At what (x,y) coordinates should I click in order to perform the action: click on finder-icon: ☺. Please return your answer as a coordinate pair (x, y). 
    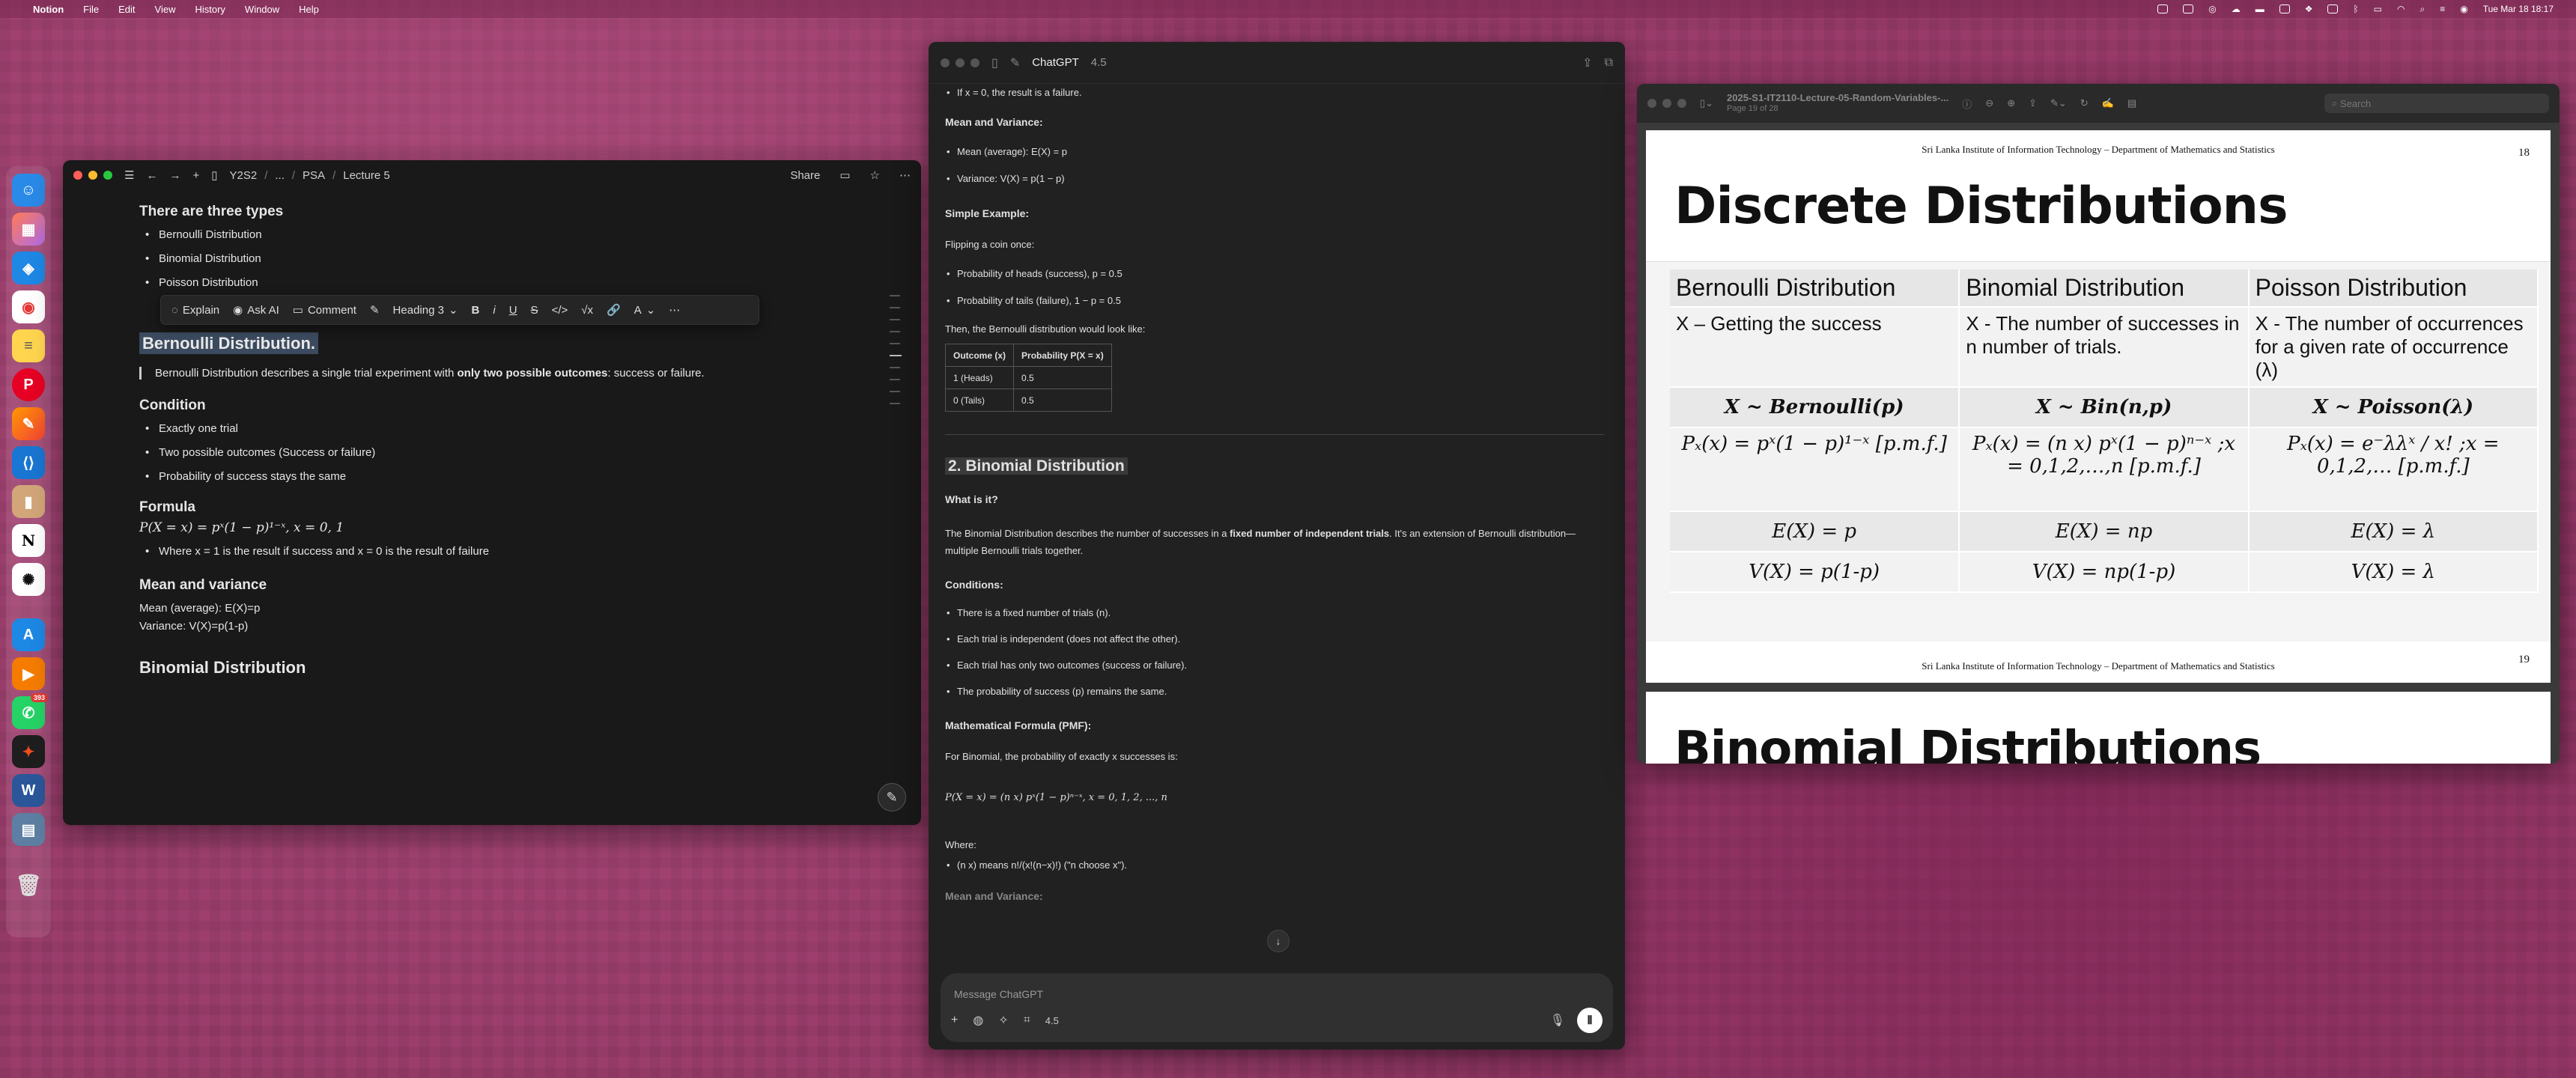
    Looking at the image, I should click on (28, 190).